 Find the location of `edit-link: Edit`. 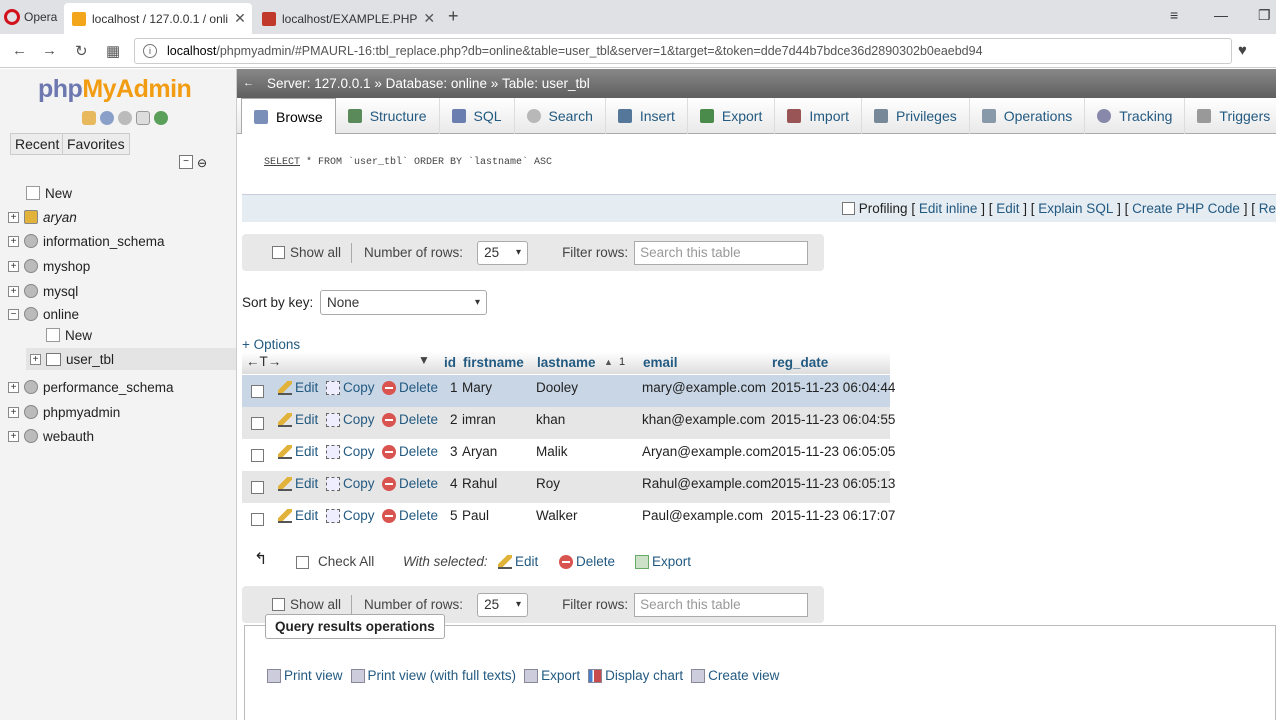

edit-link: Edit is located at coordinates (1007, 208).